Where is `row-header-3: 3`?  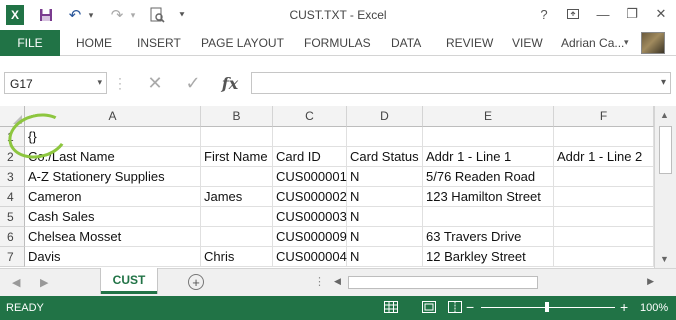 row-header-3: 3 is located at coordinates (12, 177).